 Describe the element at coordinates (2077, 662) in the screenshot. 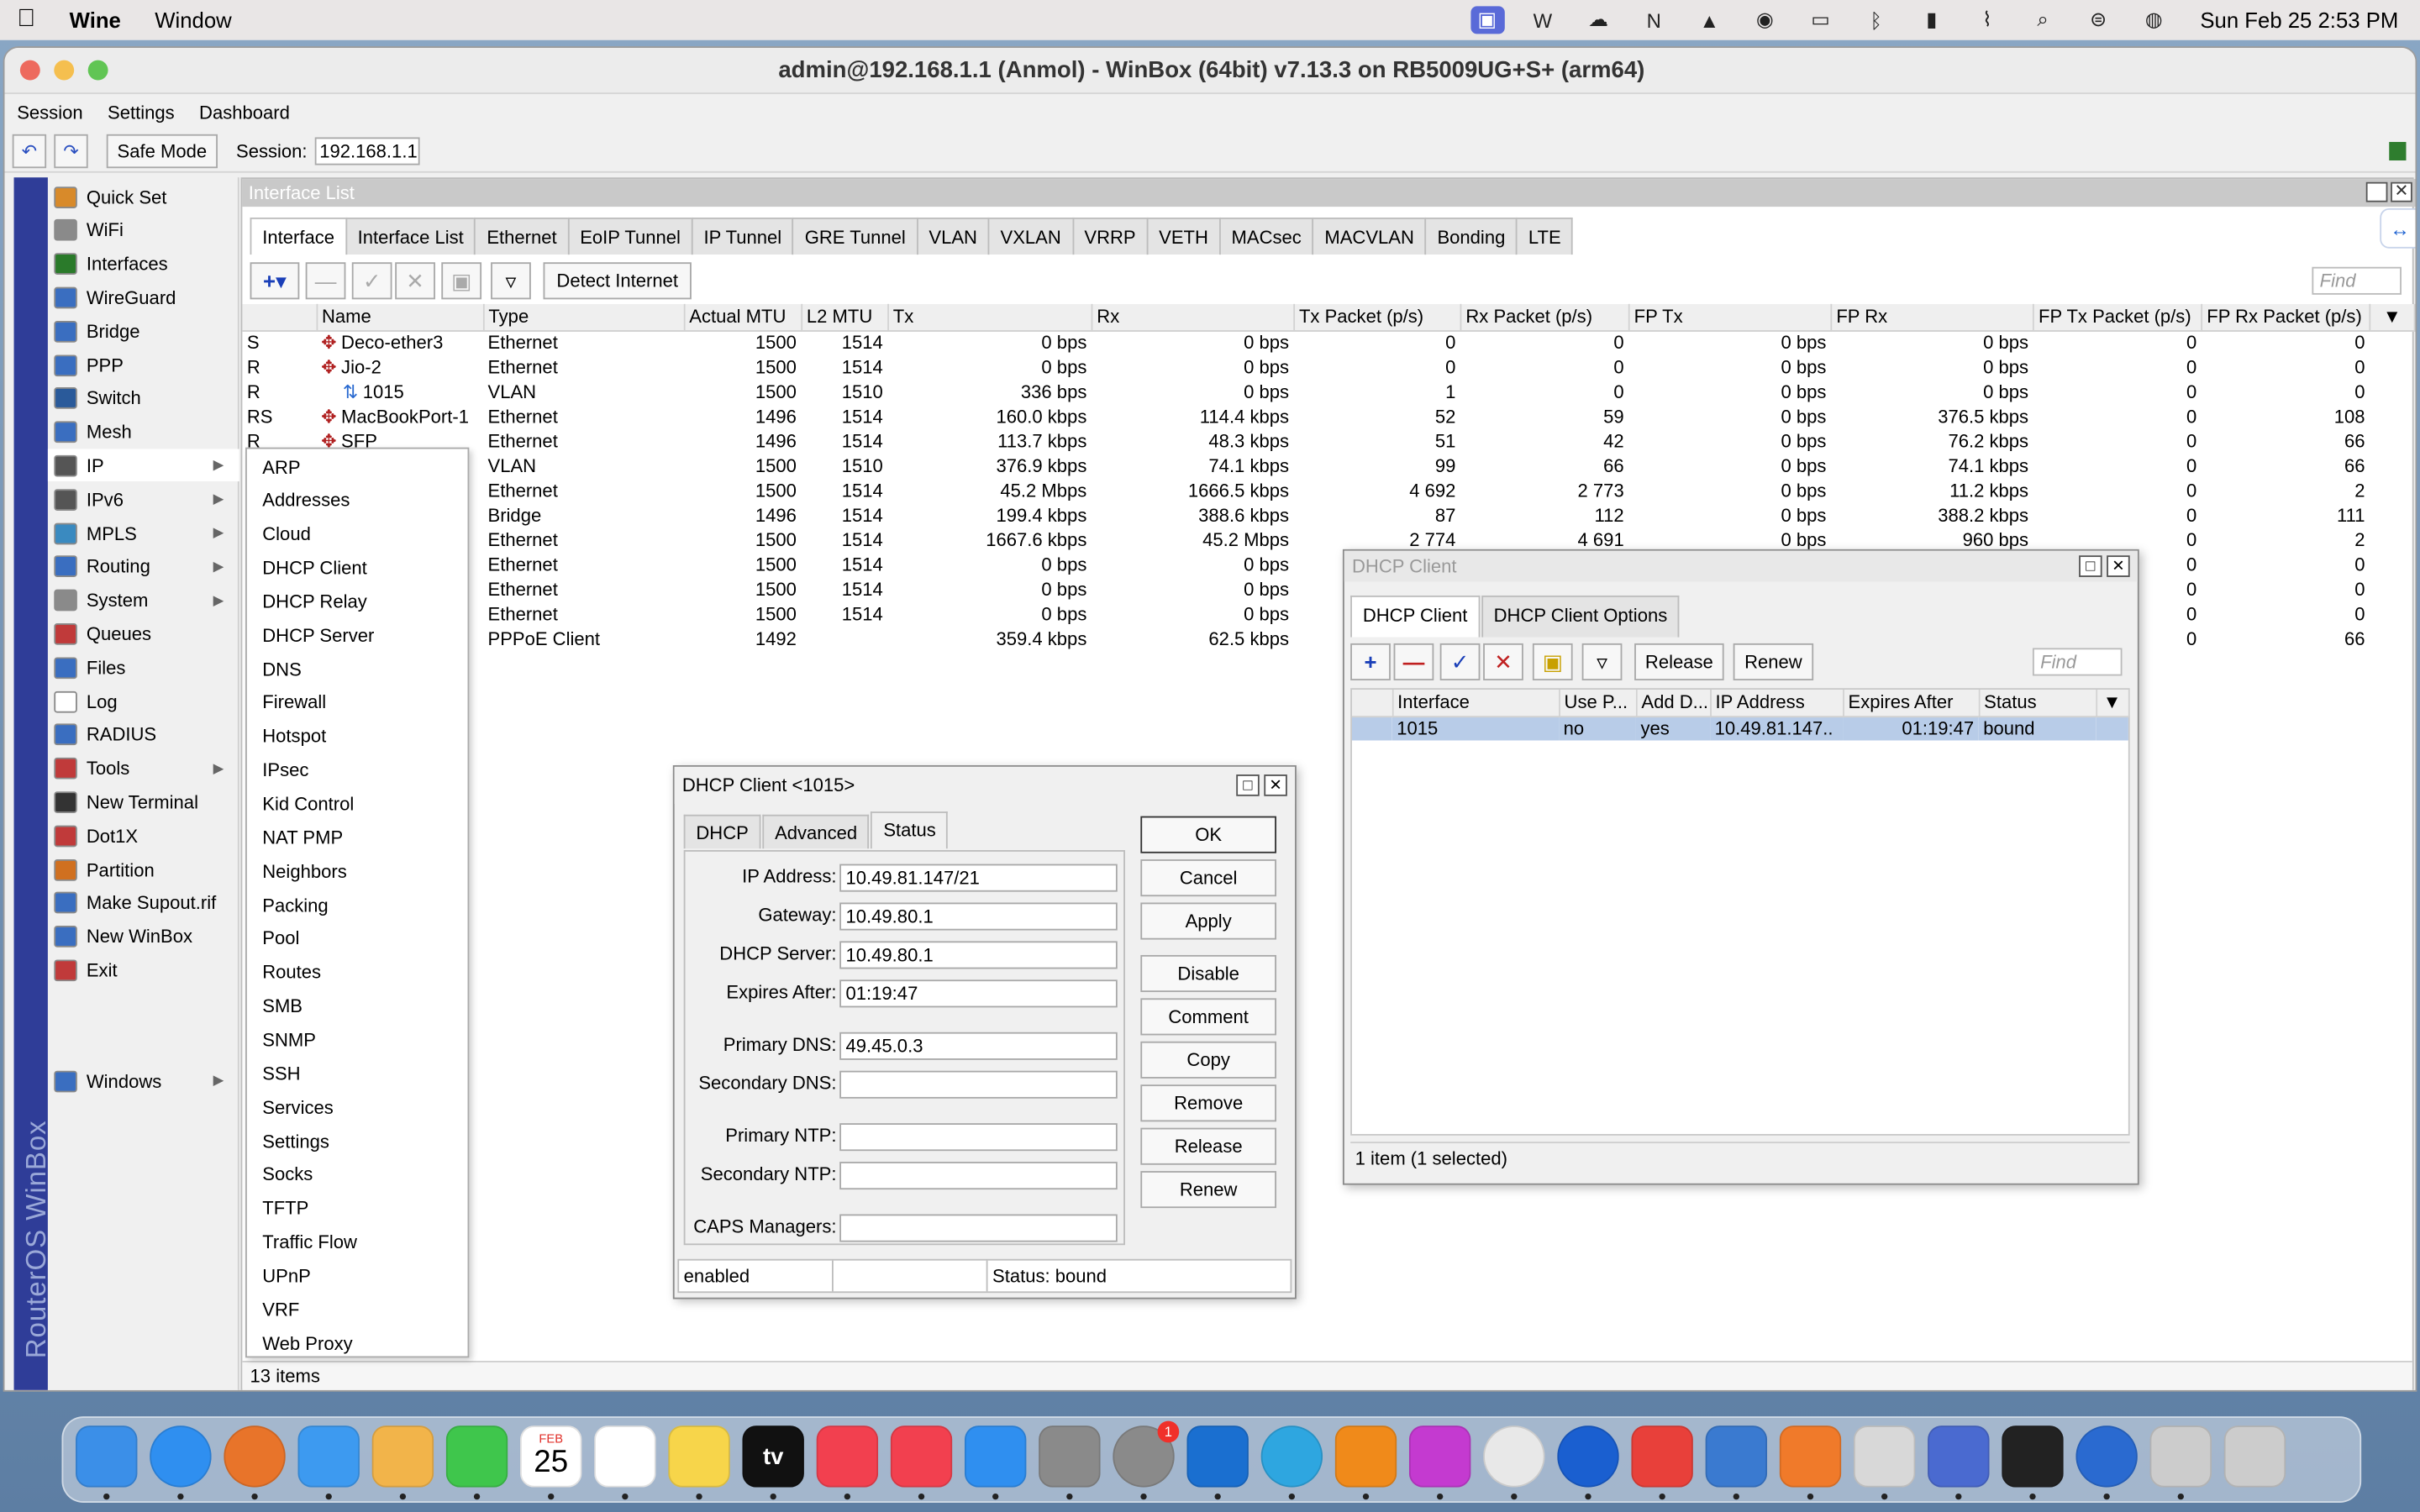

I see `find-input: Find` at that location.